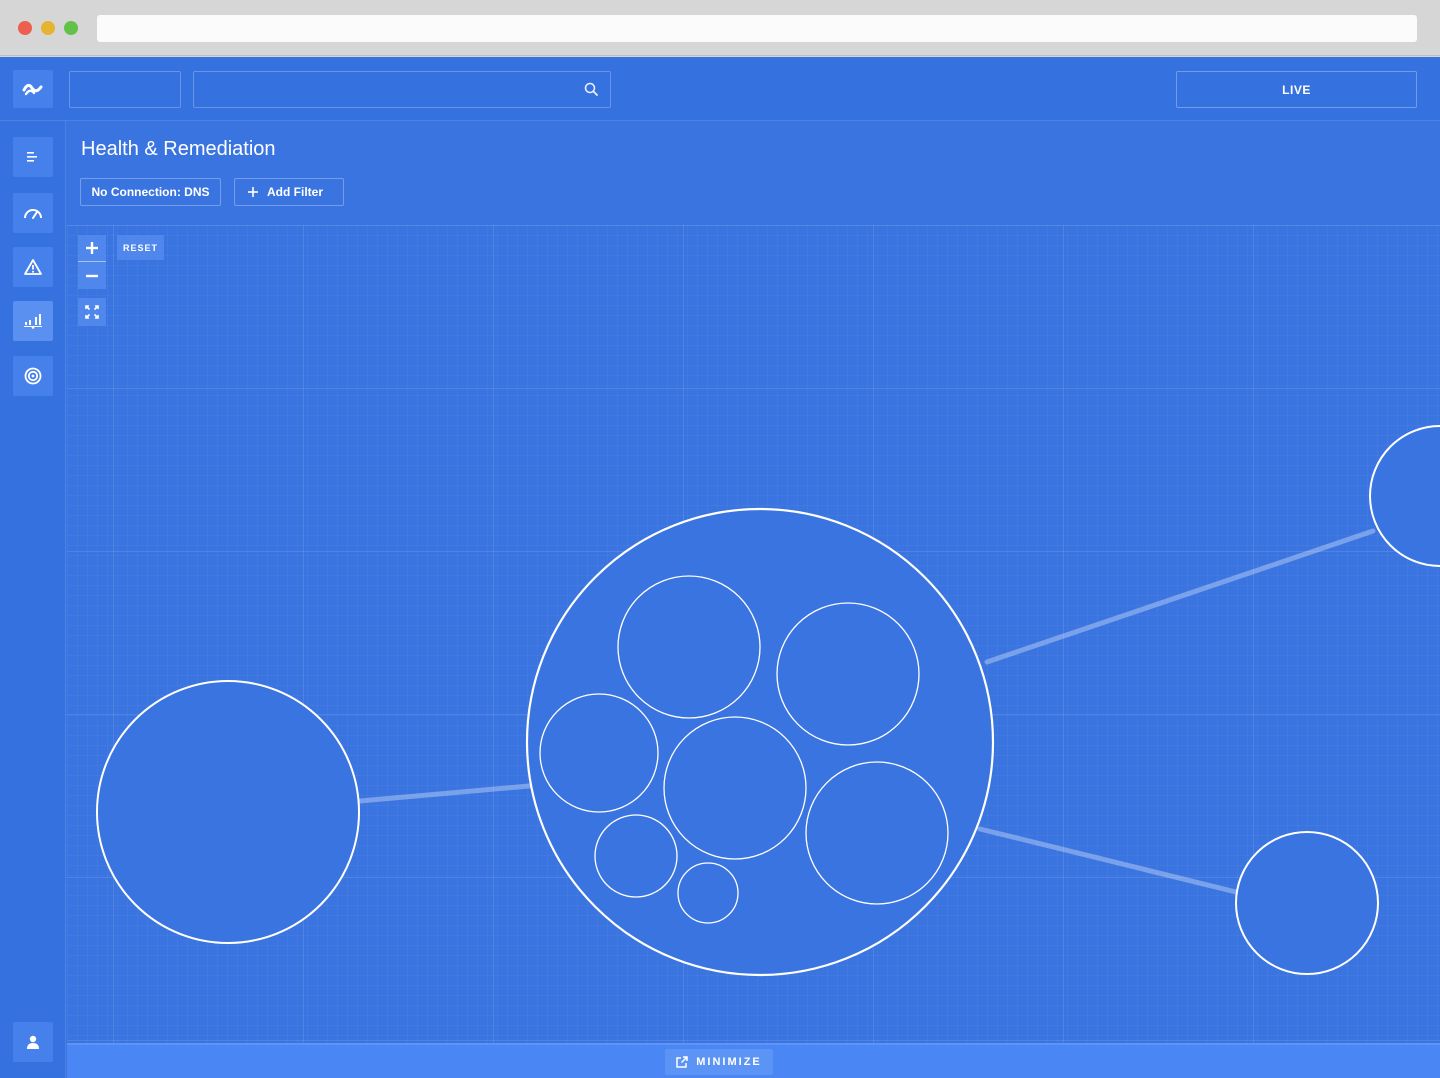  Describe the element at coordinates (178, 149) in the screenshot. I see `page-title: Health & Remediation` at that location.